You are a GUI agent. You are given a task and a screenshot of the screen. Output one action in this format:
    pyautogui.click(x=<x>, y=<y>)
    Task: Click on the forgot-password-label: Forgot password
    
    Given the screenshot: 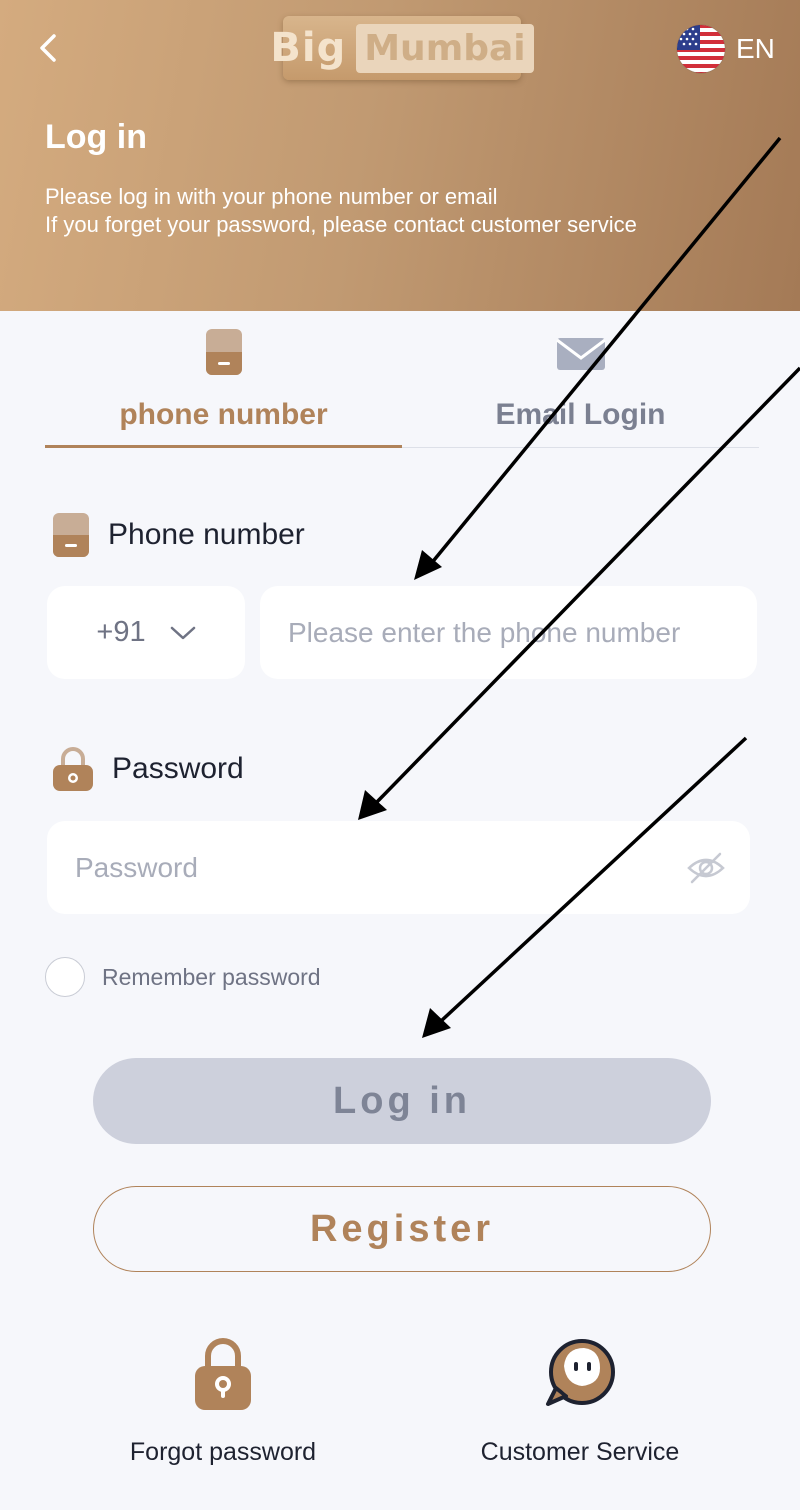 What is the action you would take?
    pyautogui.click(x=223, y=1452)
    